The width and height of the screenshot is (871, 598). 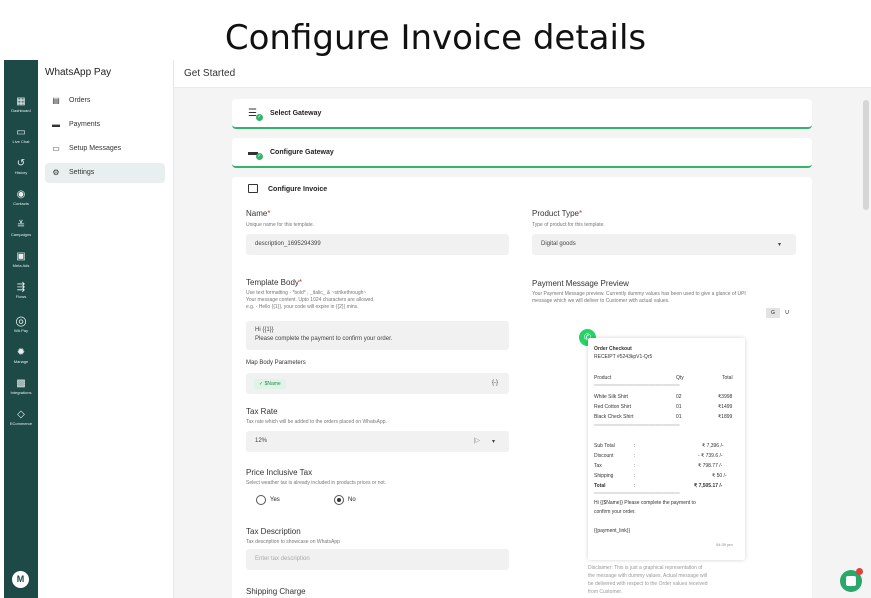 What do you see at coordinates (866, 155) in the screenshot?
I see `scrollbar` at bounding box center [866, 155].